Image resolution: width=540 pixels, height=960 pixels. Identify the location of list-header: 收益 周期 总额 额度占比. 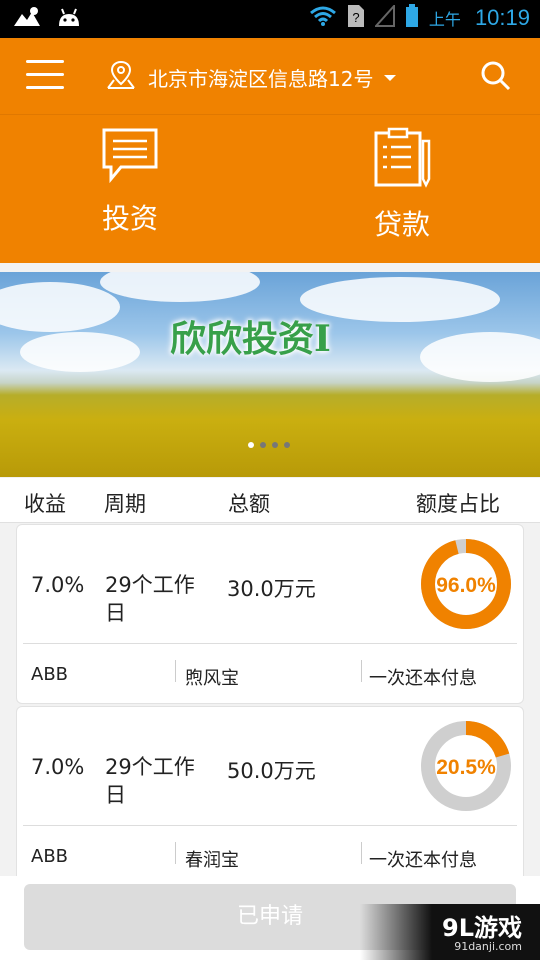
(270, 500).